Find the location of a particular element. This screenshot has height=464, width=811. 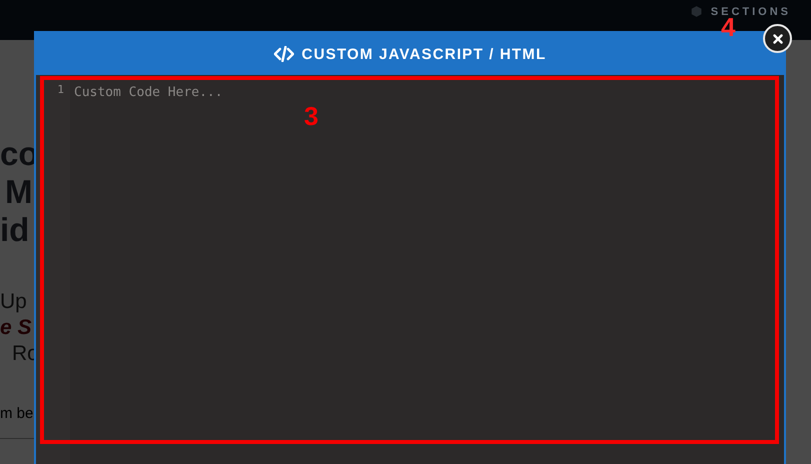

modal-title: CUSTOM JAVASCRIPT / HTML is located at coordinates (424, 54).